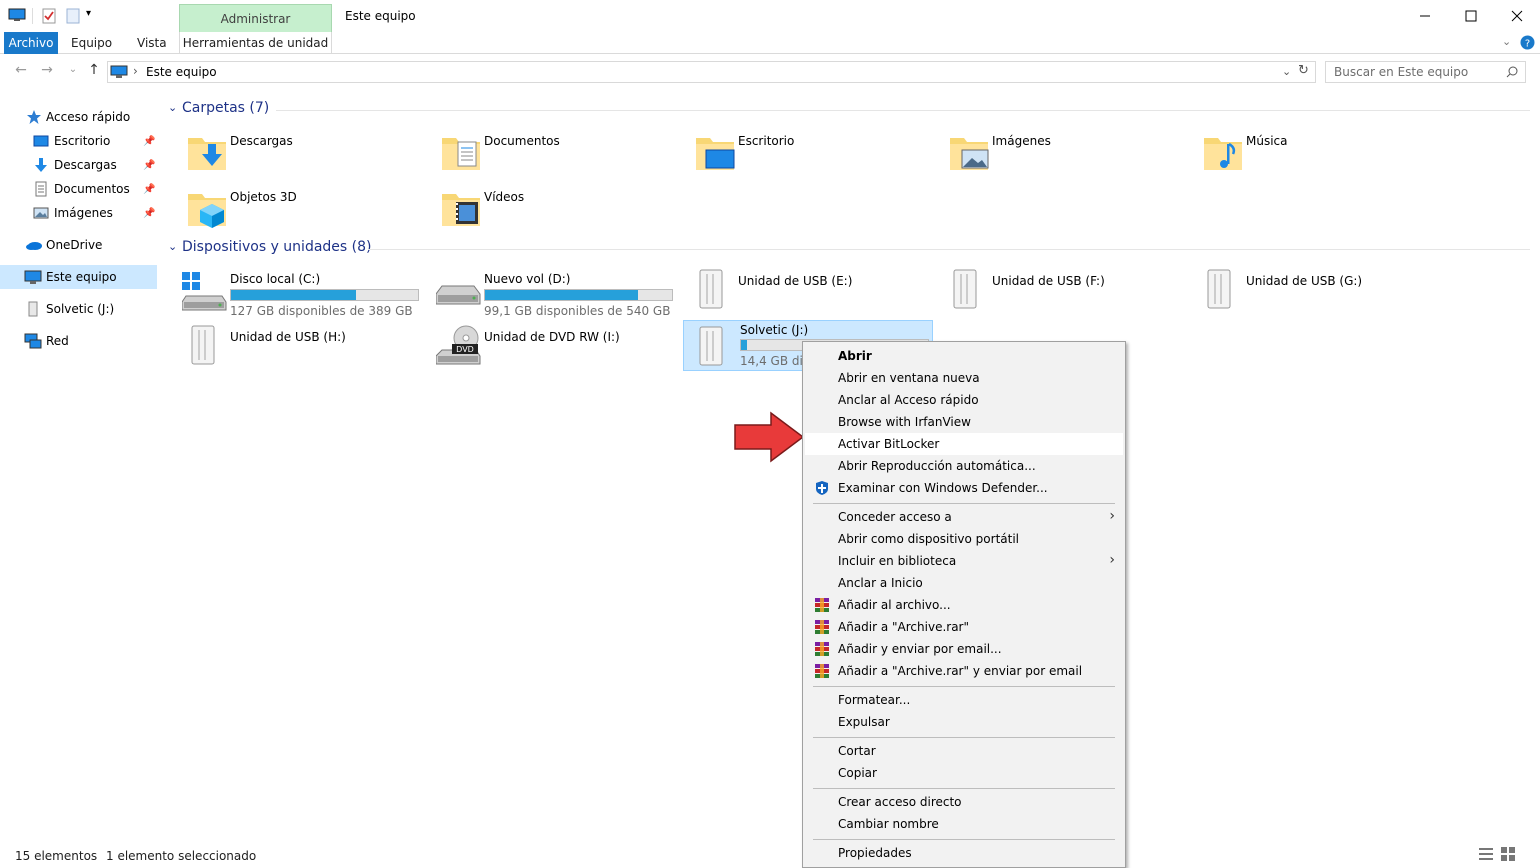 This screenshot has width=1540, height=868. I want to click on menu-item-abrir-ventana-nueva: Abrir en ventana nueva, so click(964, 378).